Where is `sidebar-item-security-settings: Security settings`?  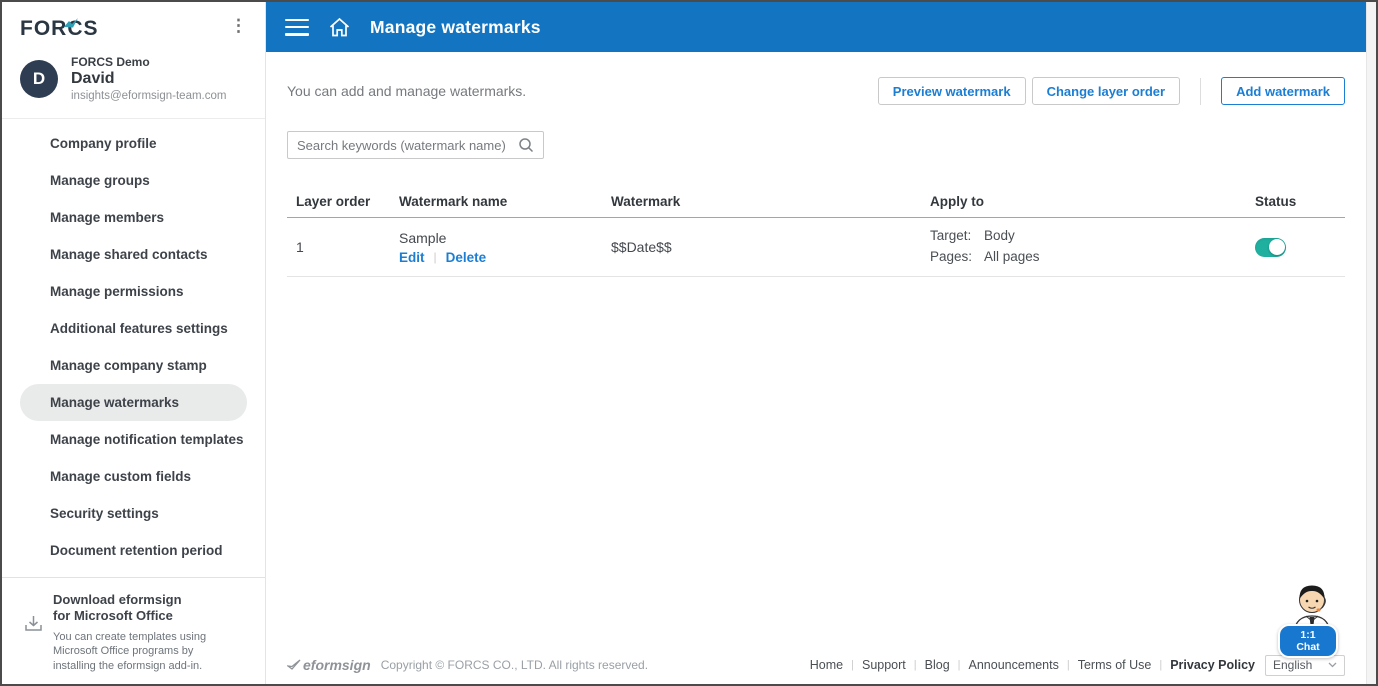 sidebar-item-security-settings: Security settings is located at coordinates (133, 513).